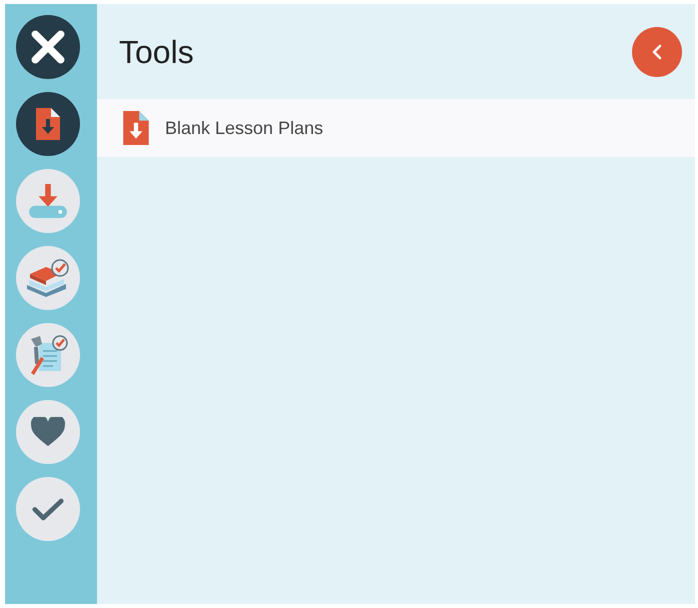  I want to click on books-icon, so click(48, 278).